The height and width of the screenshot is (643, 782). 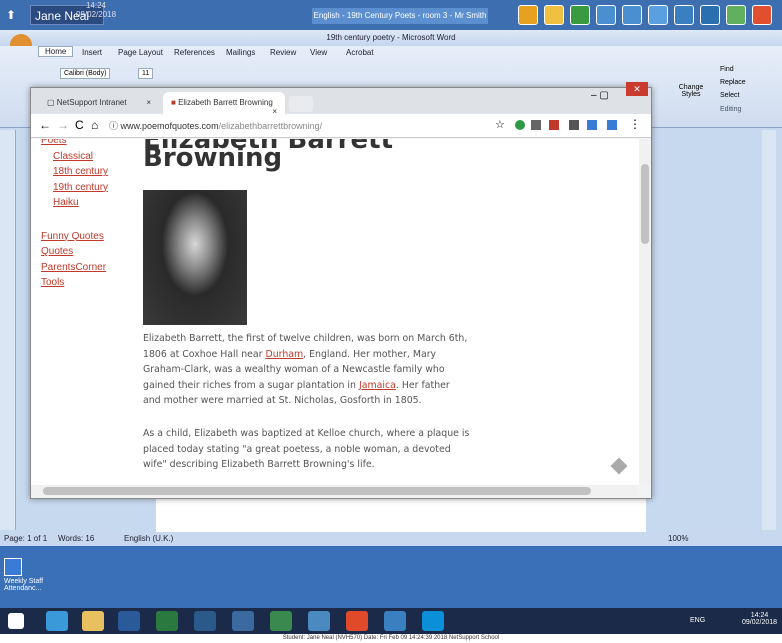 What do you see at coordinates (115, 126) in the screenshot?
I see `info-icon: ⓘ` at bounding box center [115, 126].